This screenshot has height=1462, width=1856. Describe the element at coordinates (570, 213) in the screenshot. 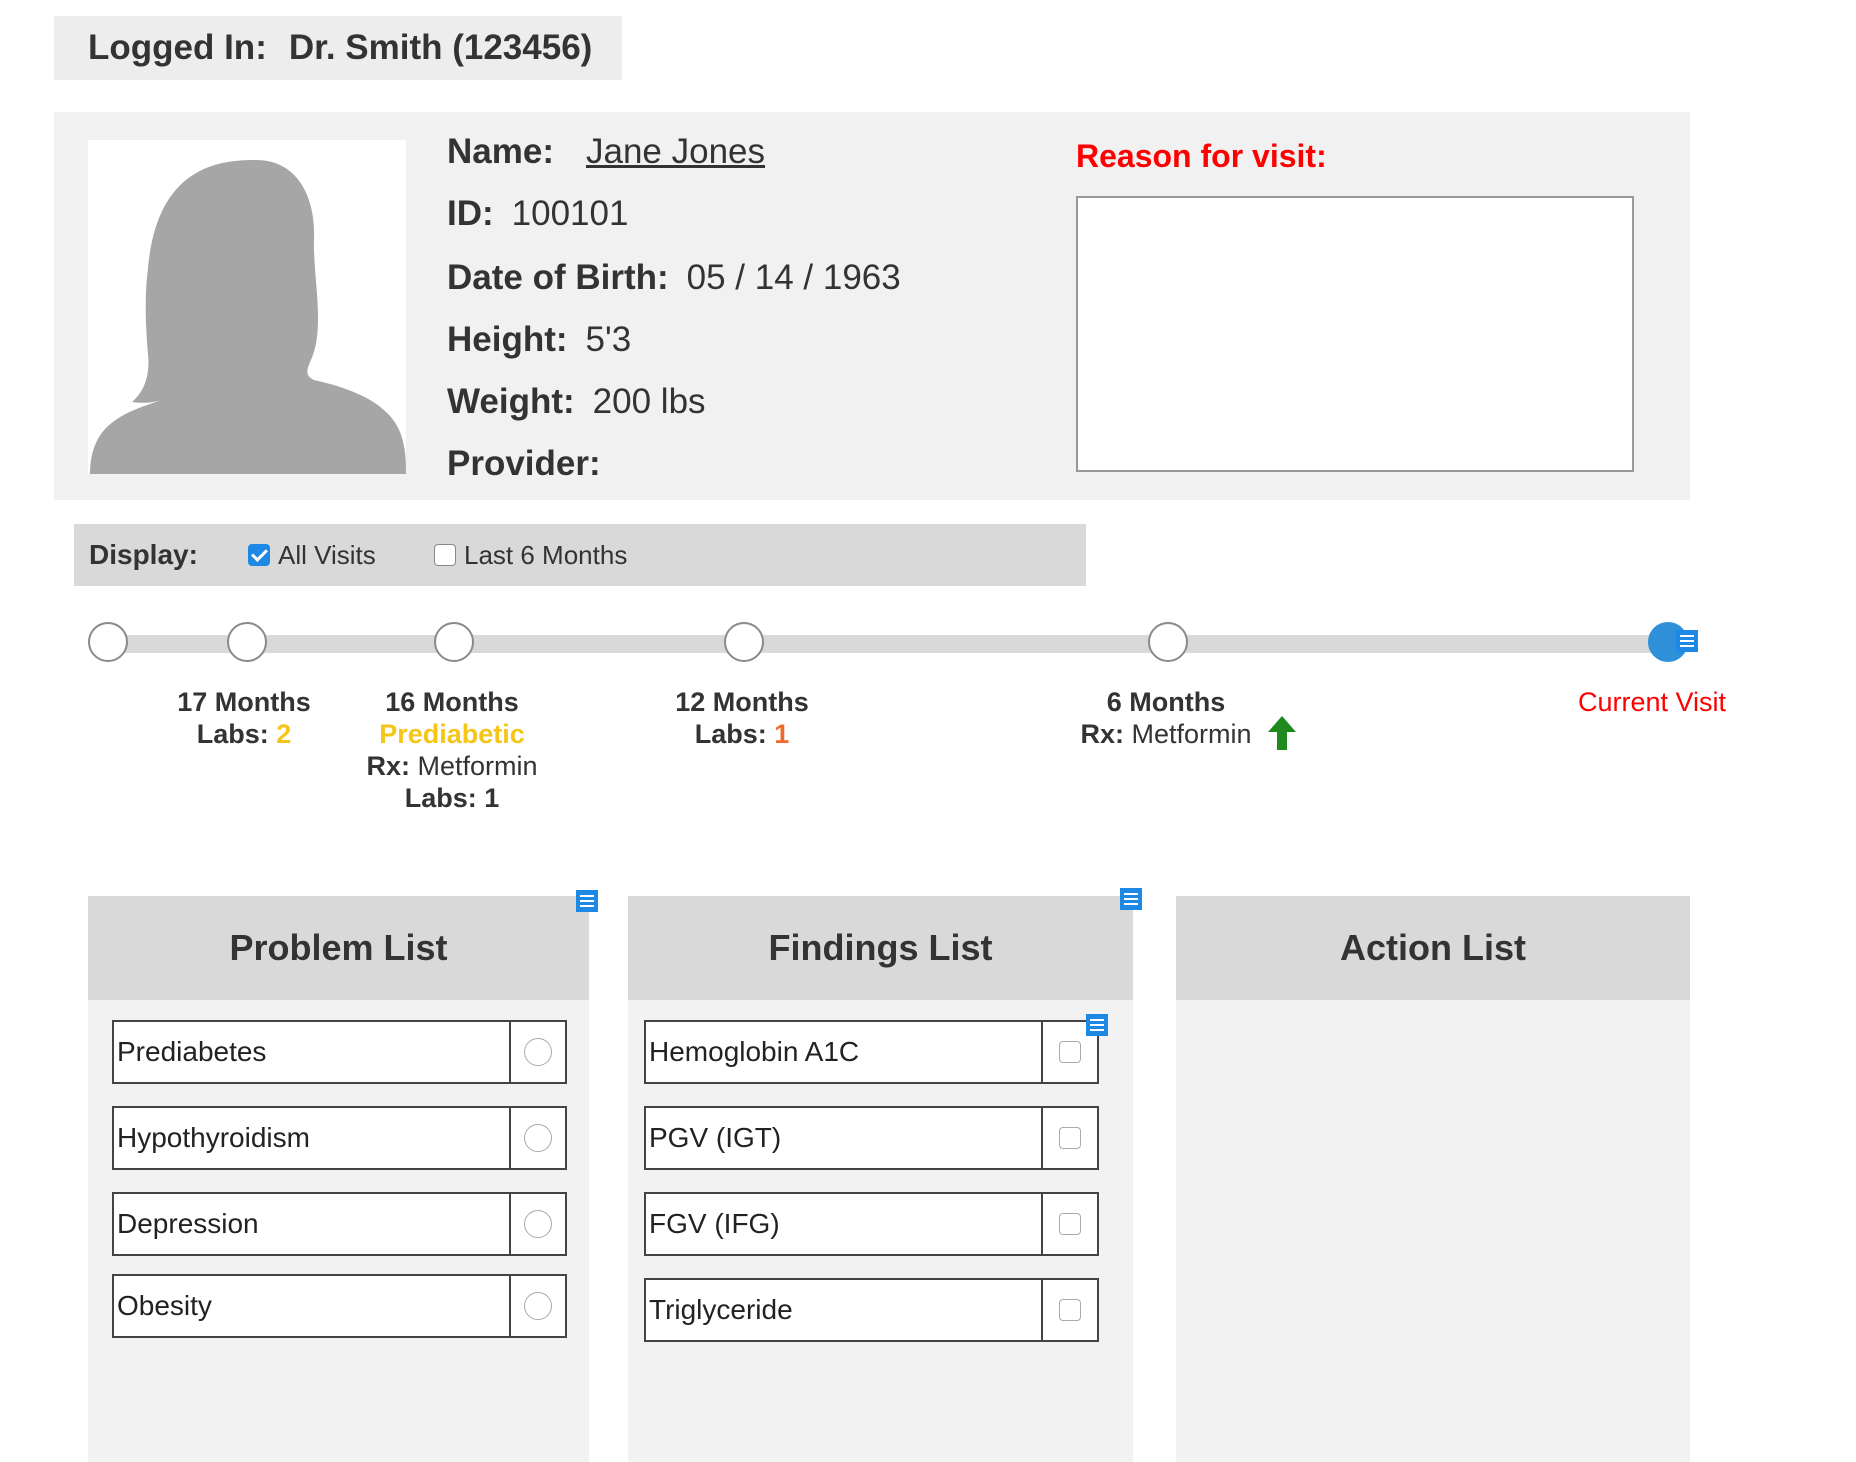

I see `patient-id: 100101` at that location.